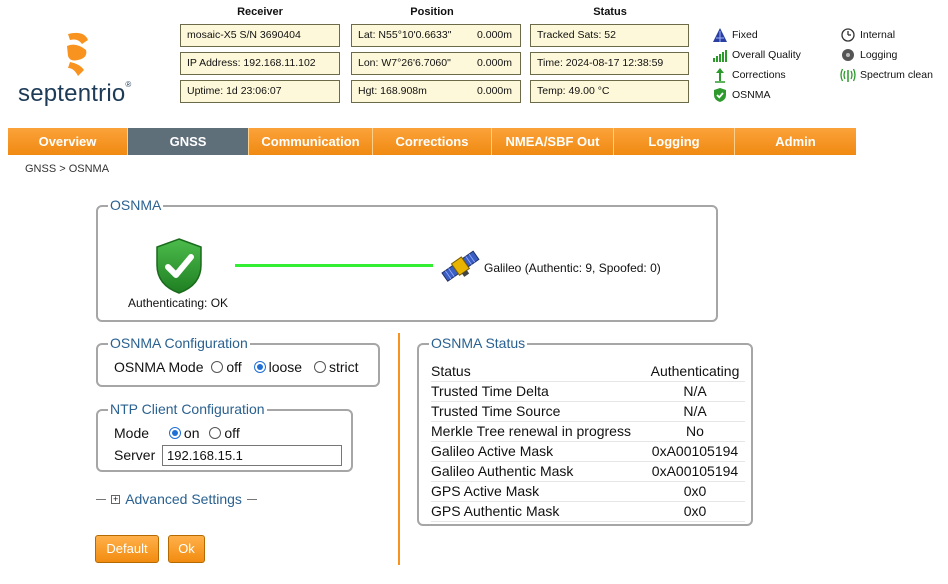  I want to click on table-row: Trusted Time Delta N/A, so click(588, 391).